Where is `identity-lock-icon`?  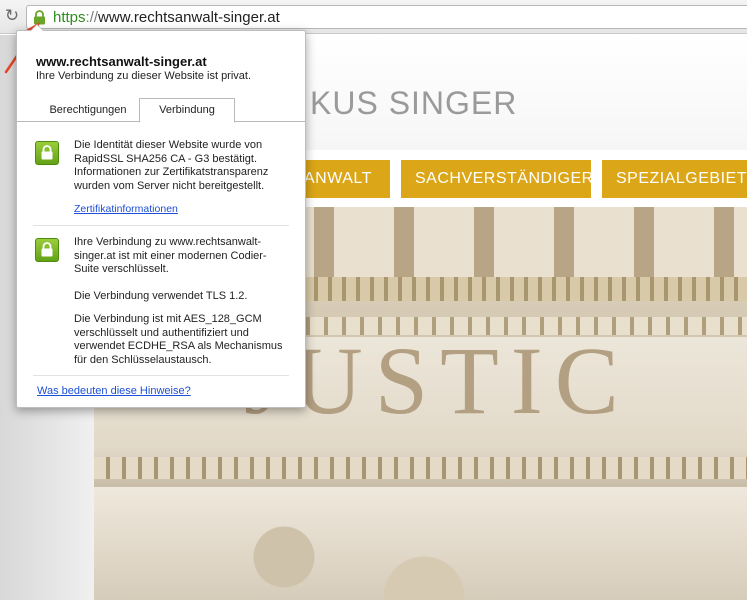 identity-lock-icon is located at coordinates (47, 153).